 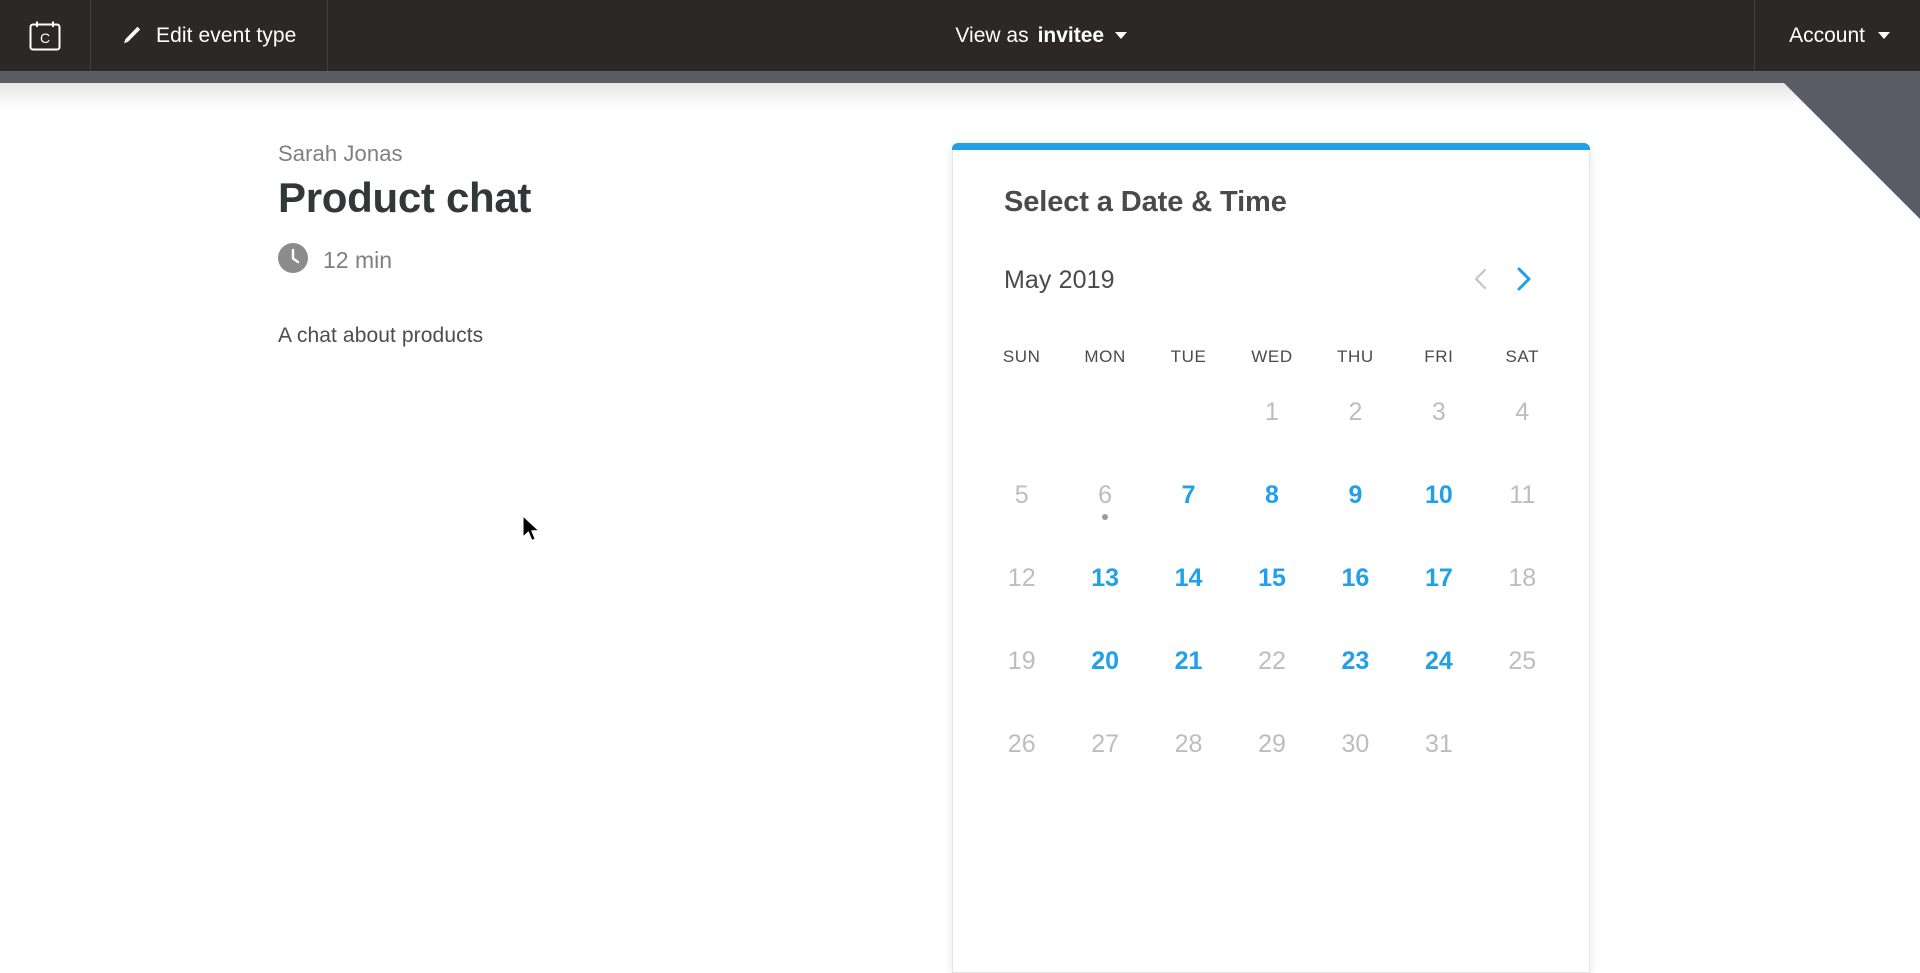 I want to click on previous-month-button, so click(x=1481, y=280).